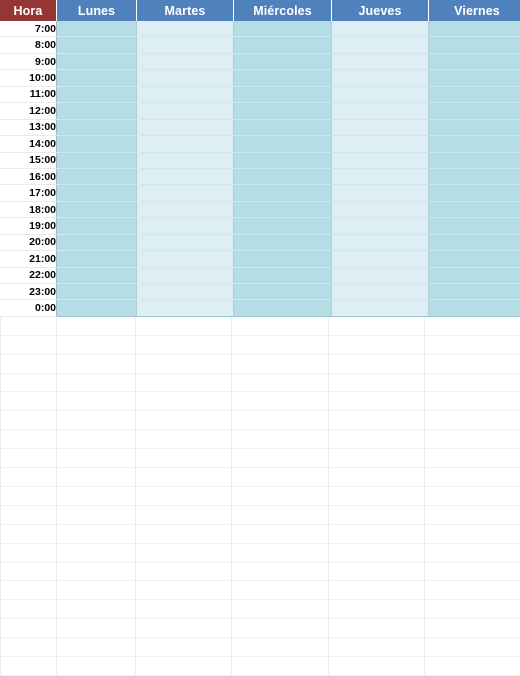 This screenshot has width=520, height=676. Describe the element at coordinates (283, 10) in the screenshot. I see `column-header-miercoles: Miércoles` at that location.